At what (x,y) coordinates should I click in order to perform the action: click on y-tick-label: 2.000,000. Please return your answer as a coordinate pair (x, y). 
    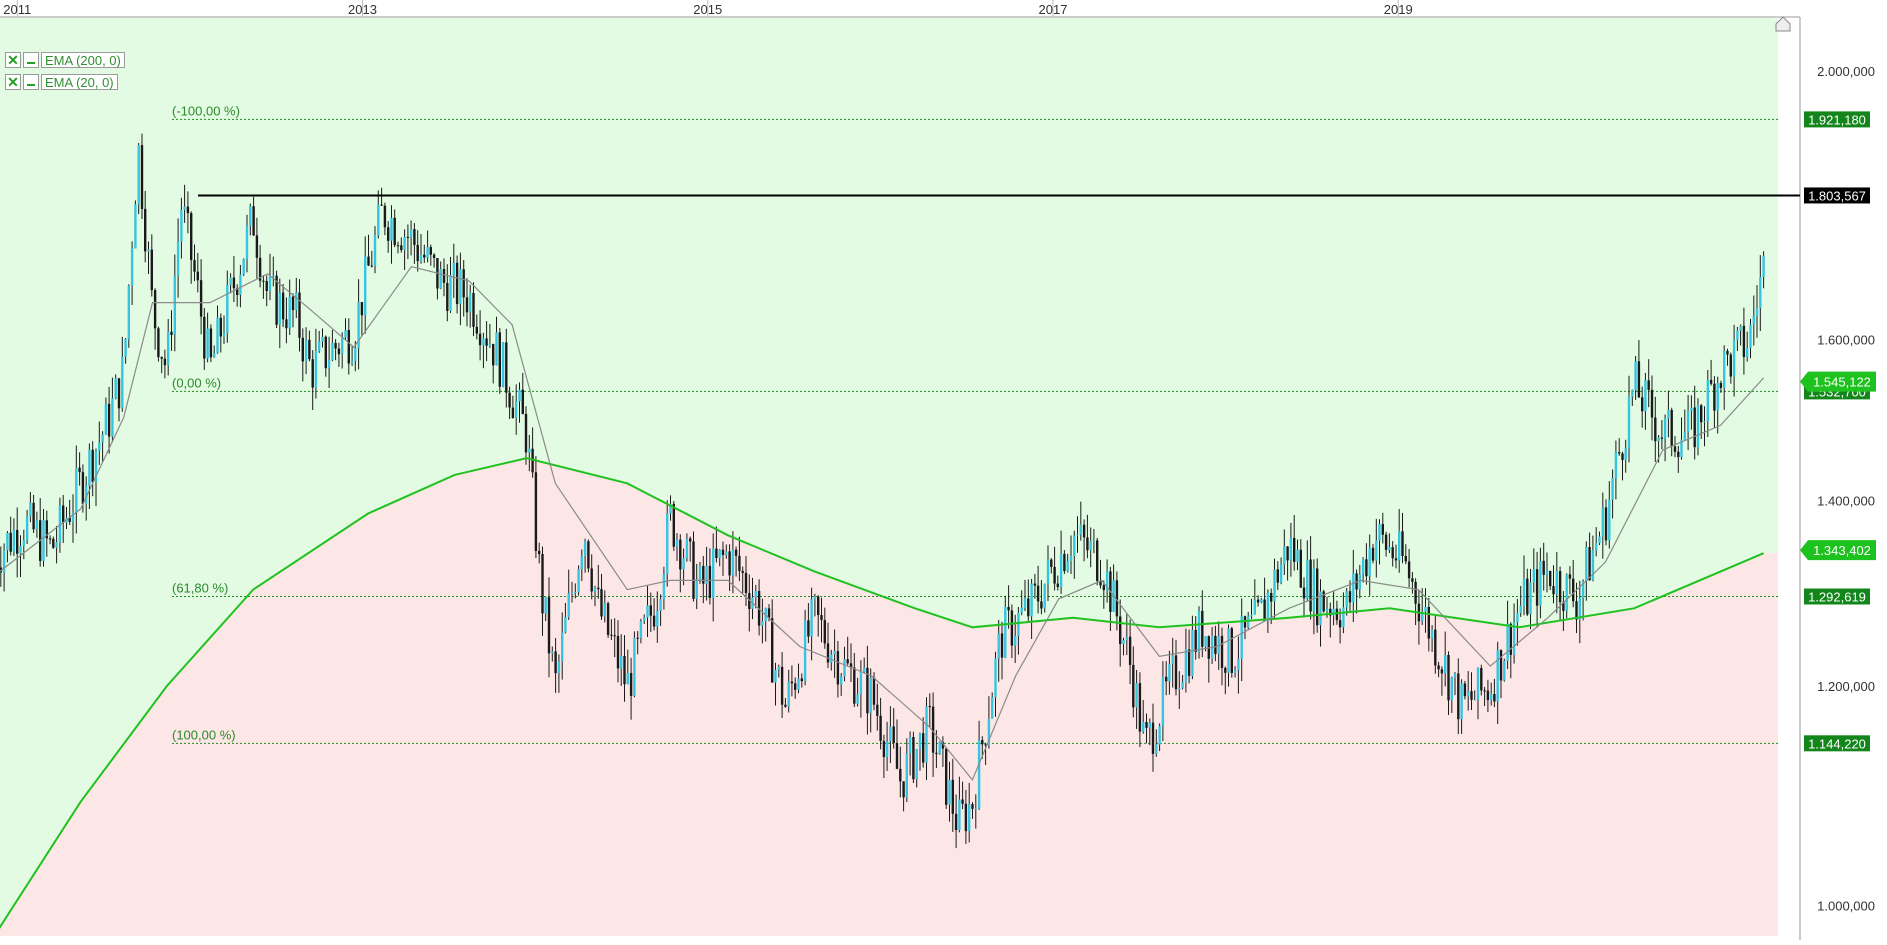
    Looking at the image, I should click on (1846, 71).